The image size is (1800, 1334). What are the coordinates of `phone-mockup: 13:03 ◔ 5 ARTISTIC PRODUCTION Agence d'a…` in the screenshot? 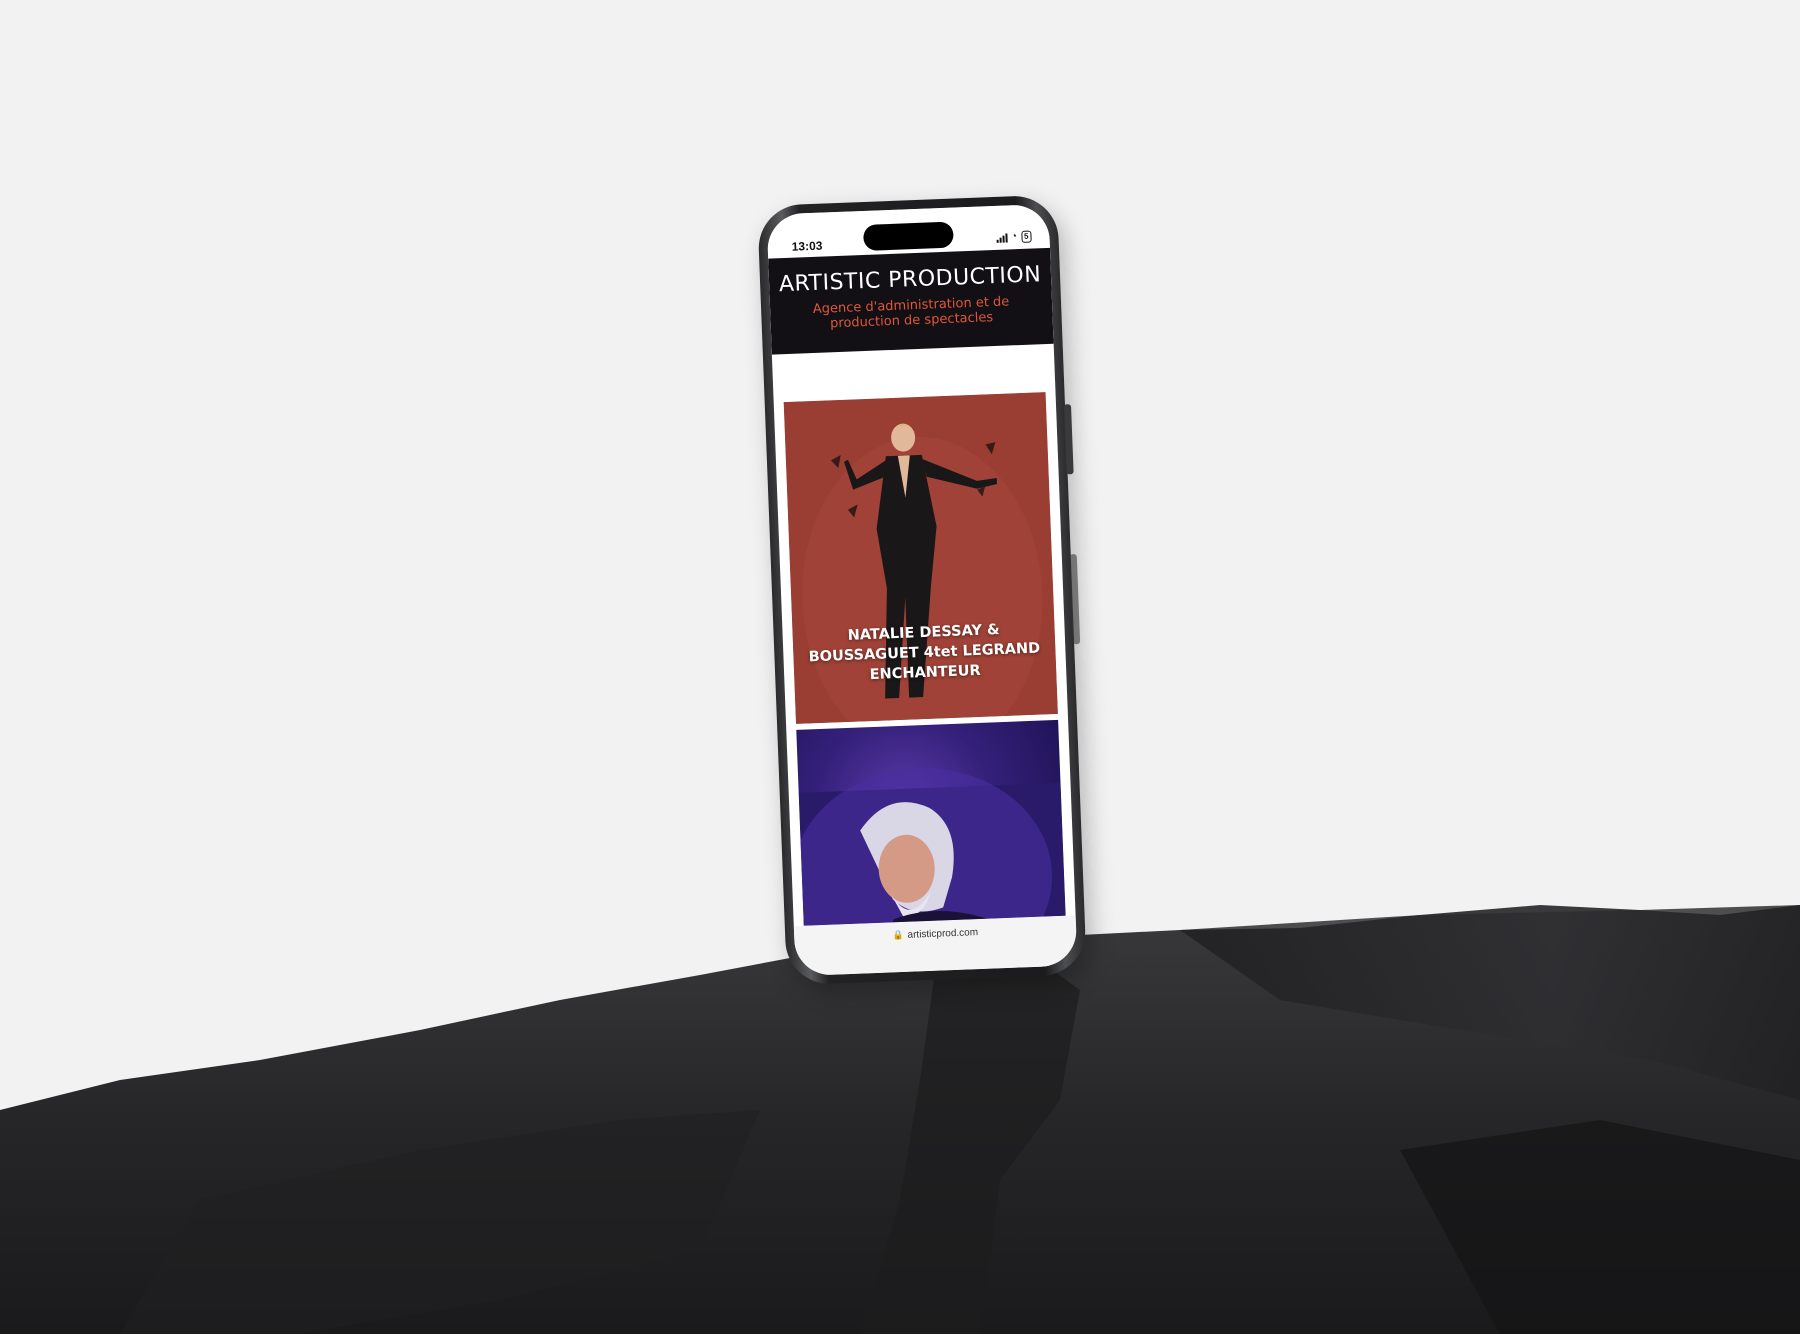 It's located at (922, 590).